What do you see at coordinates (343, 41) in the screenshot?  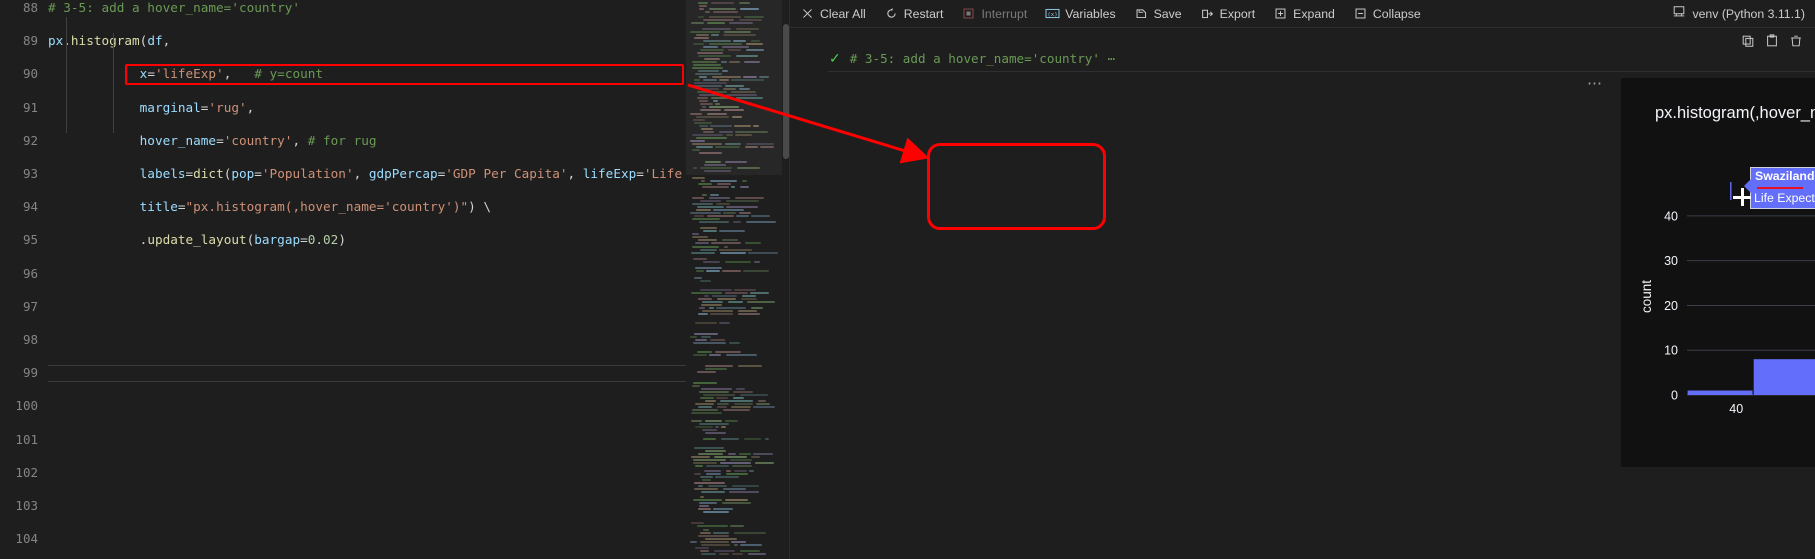 I see `code-line: 89 px.histogram(df,` at bounding box center [343, 41].